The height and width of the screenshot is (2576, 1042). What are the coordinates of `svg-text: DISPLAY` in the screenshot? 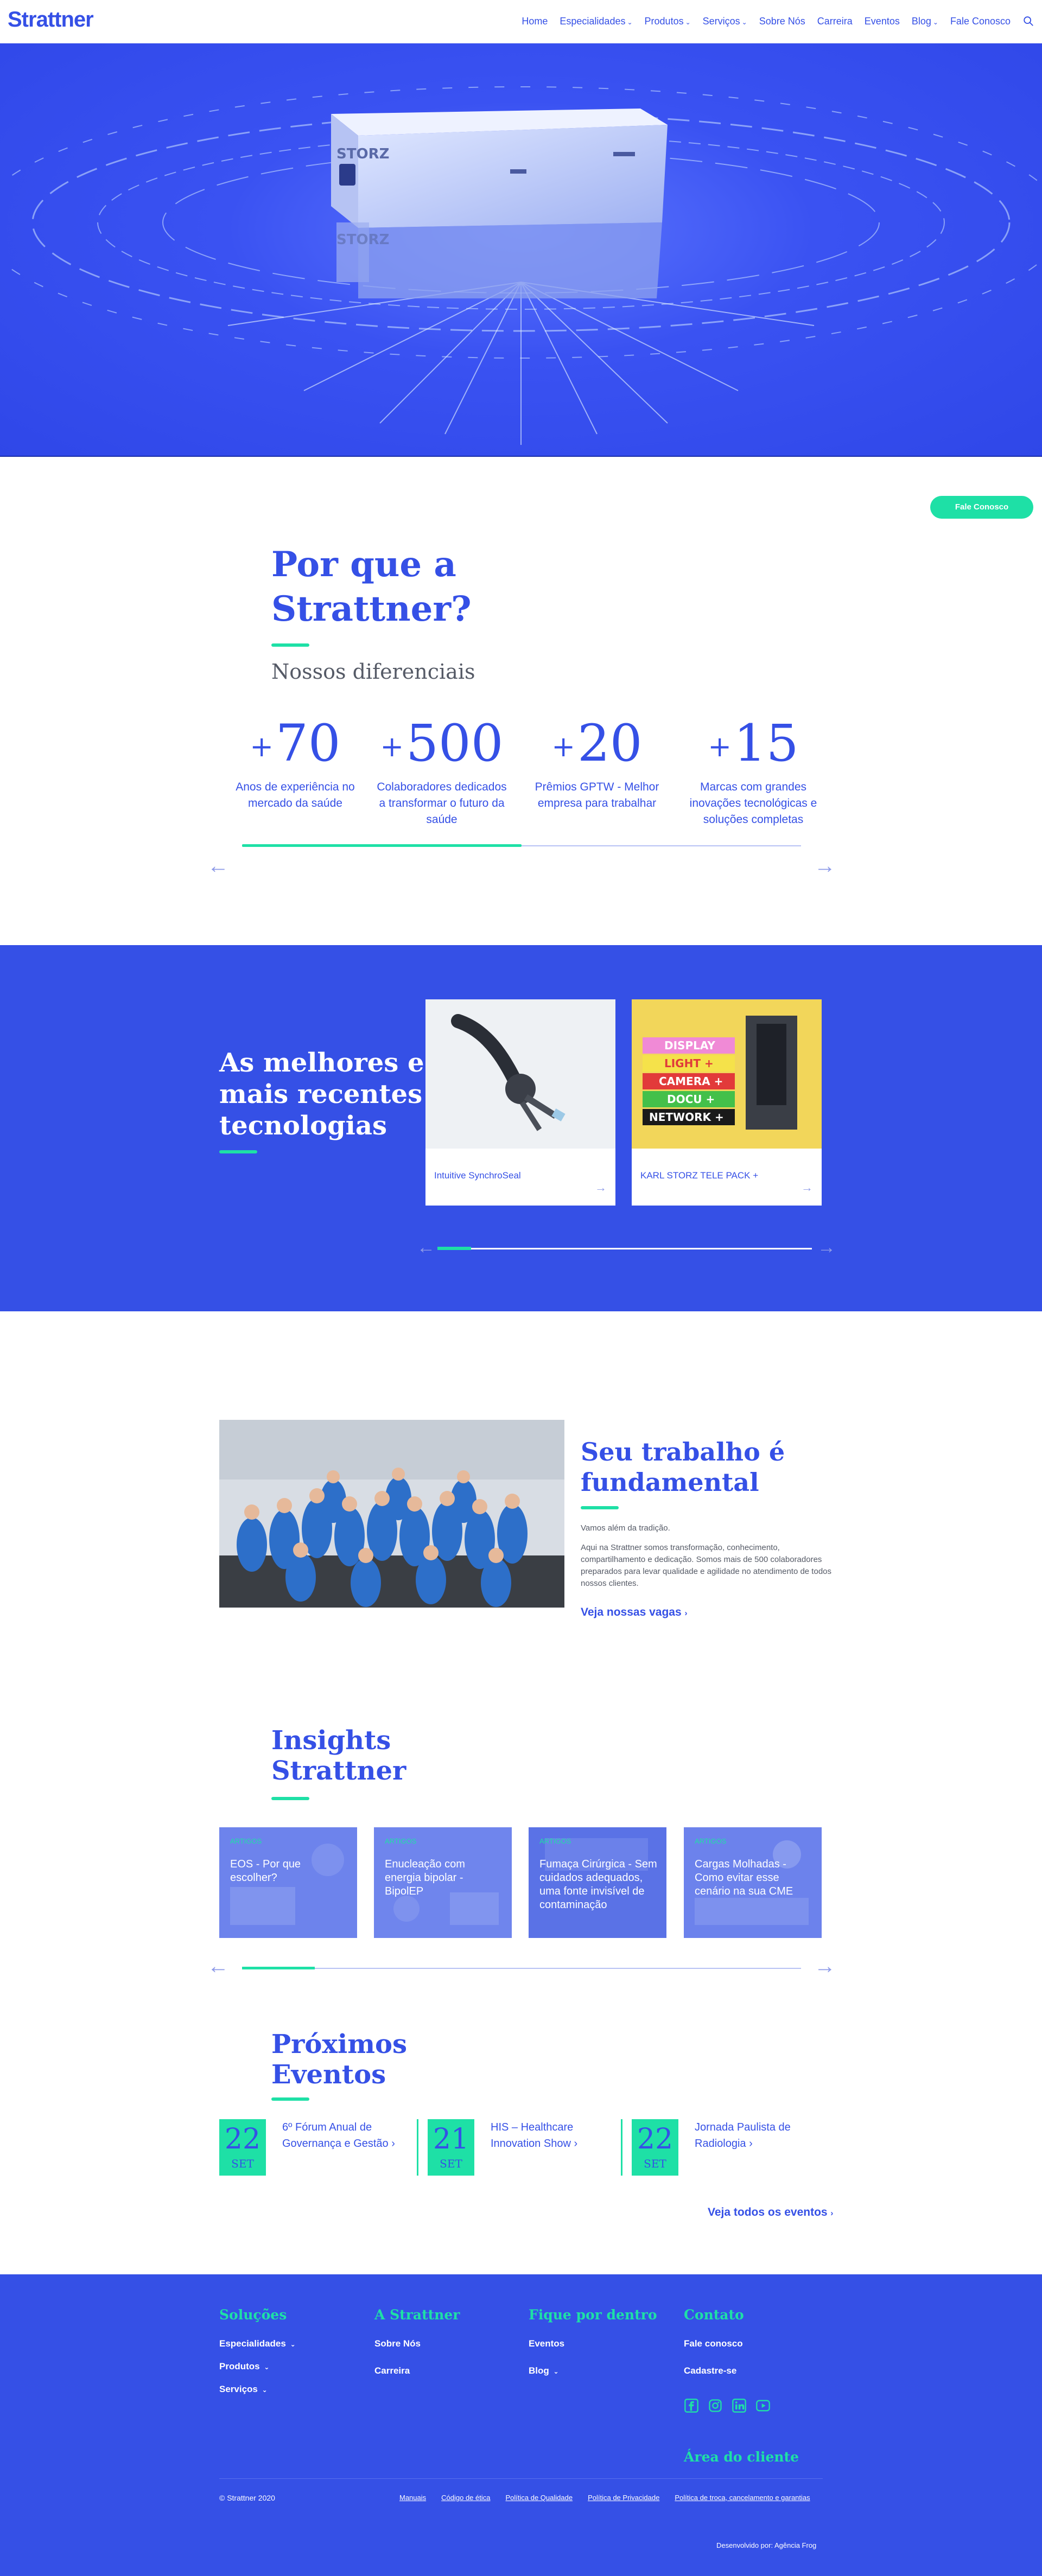 It's located at (690, 1045).